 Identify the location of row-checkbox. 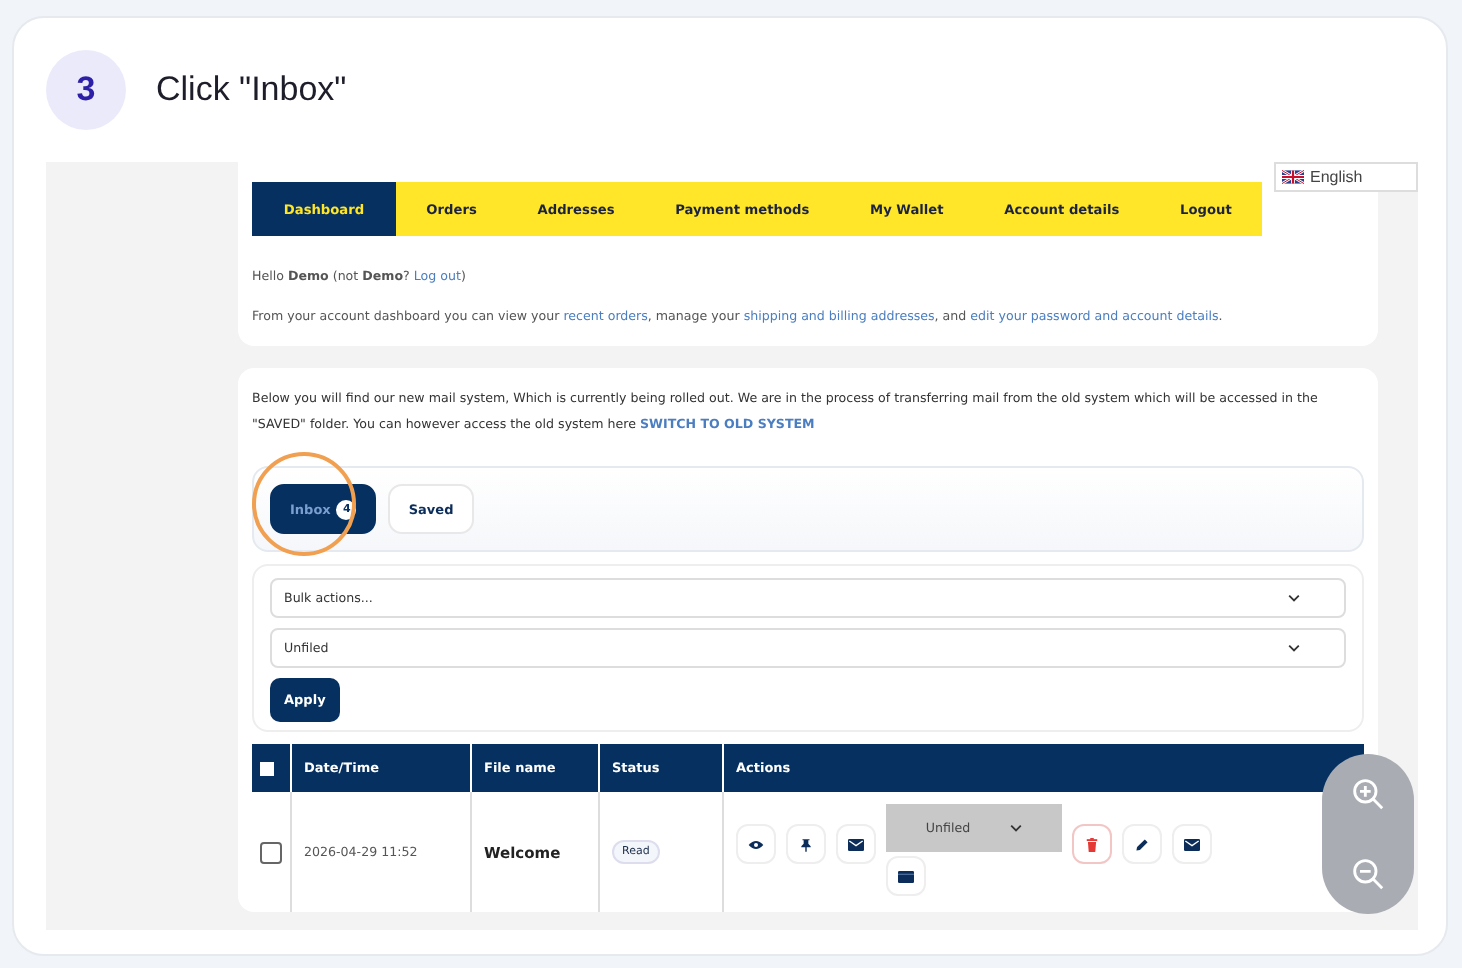
(271, 852).